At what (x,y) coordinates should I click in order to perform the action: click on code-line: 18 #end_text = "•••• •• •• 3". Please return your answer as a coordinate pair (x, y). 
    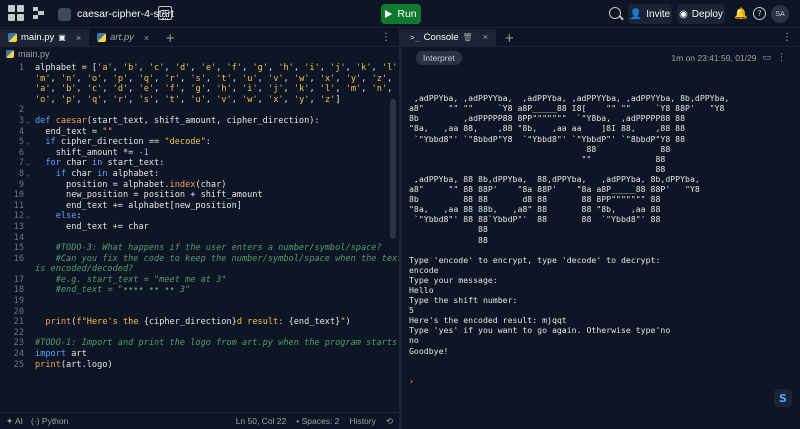
    Looking at the image, I should click on (199, 290).